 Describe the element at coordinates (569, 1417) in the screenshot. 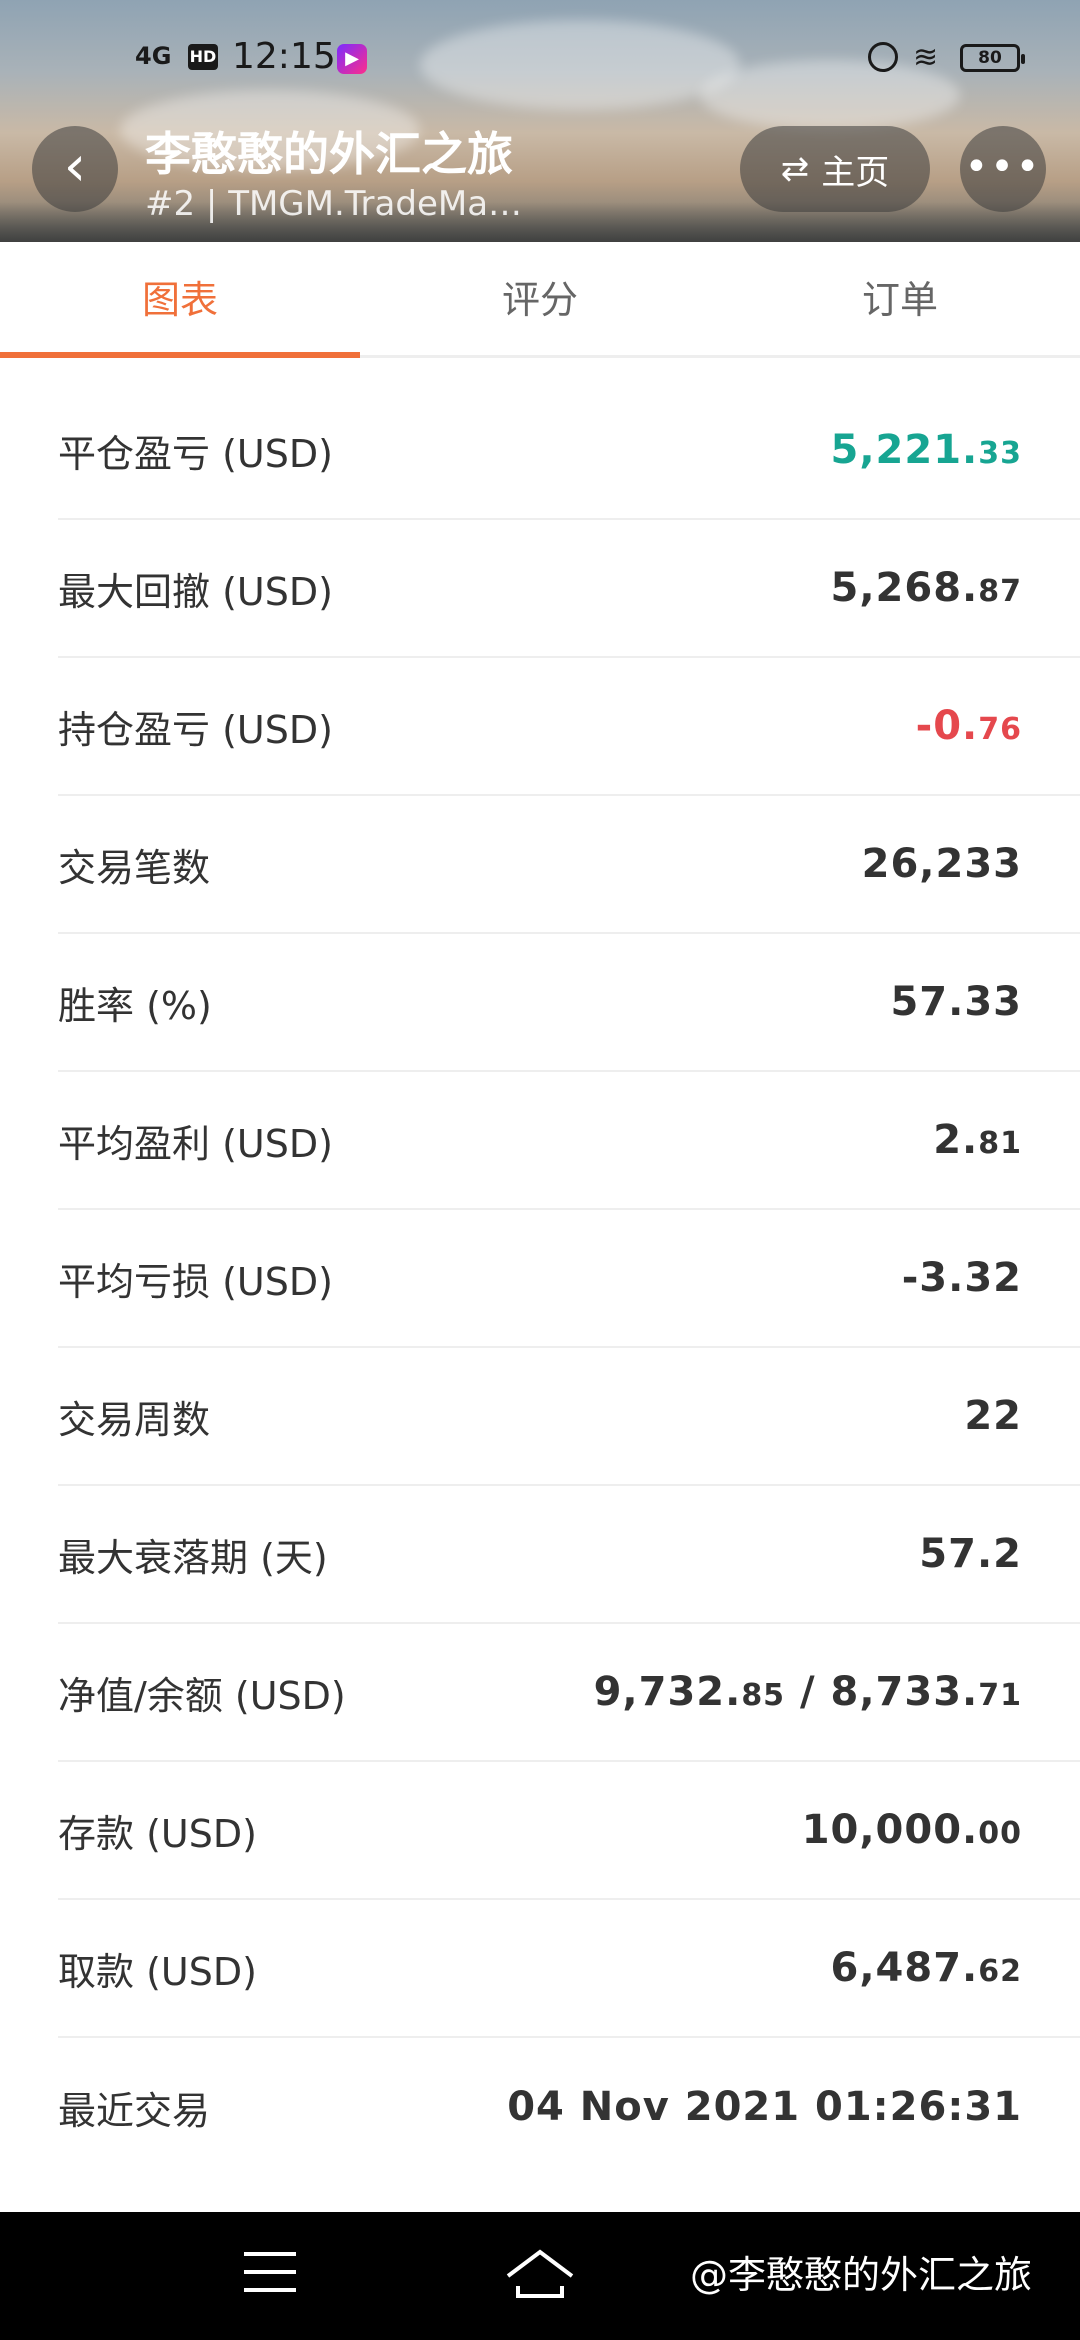

I see `stat-row-trading-weeks: 交易周数 22` at that location.